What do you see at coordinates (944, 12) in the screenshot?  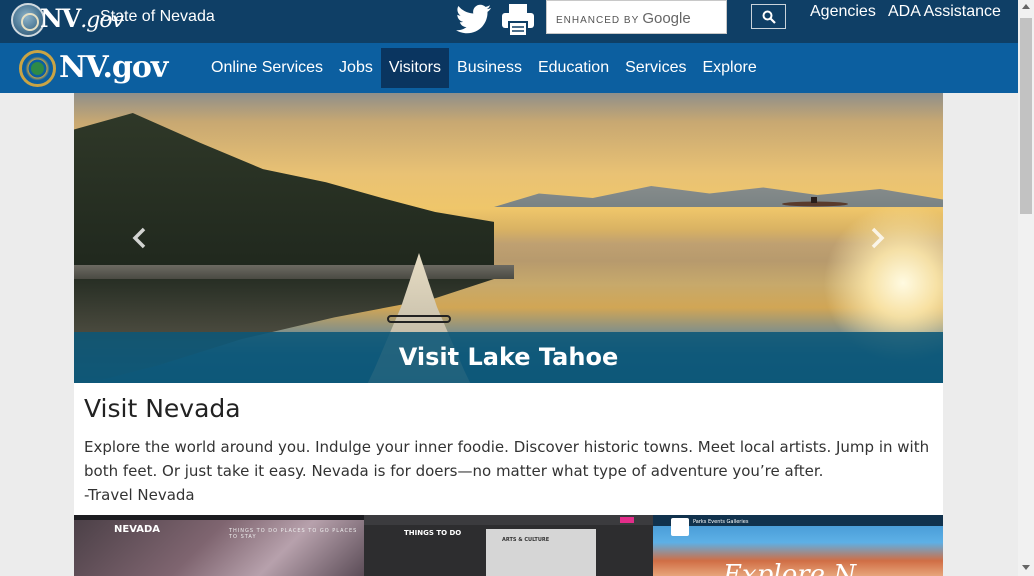 I see `ada-assistance-link: ADA Assistance` at bounding box center [944, 12].